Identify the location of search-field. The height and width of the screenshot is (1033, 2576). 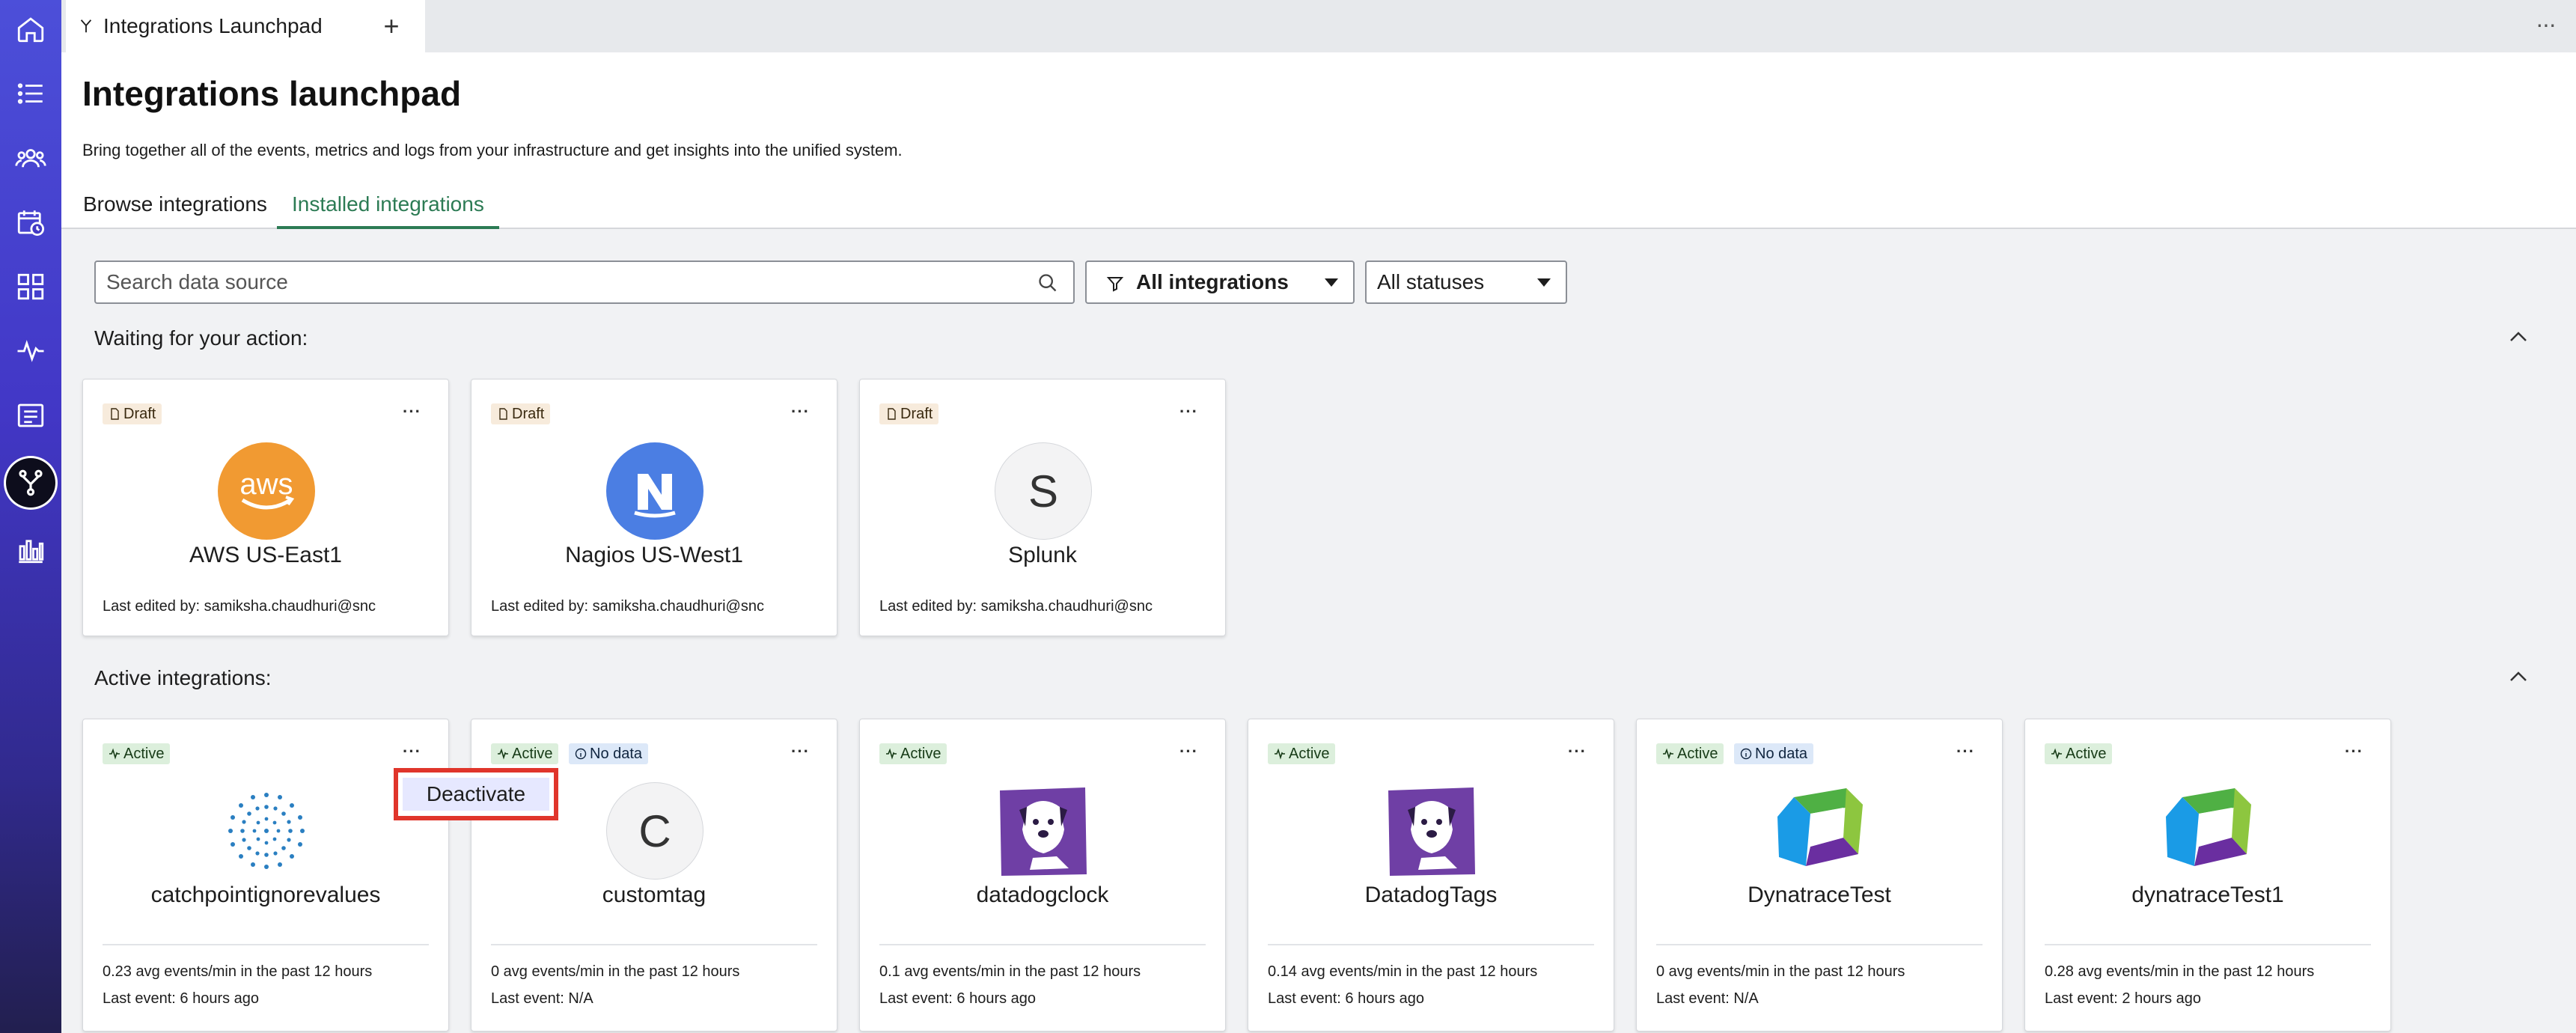
(584, 282).